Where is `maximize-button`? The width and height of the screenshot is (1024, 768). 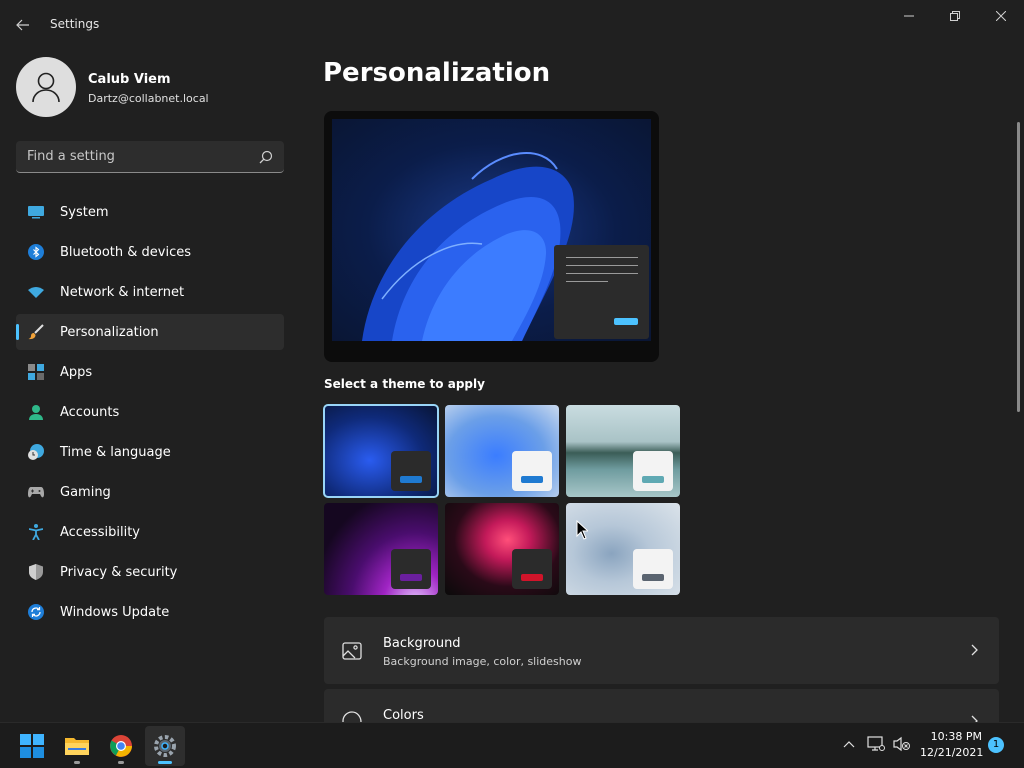
maximize-button is located at coordinates (955, 16).